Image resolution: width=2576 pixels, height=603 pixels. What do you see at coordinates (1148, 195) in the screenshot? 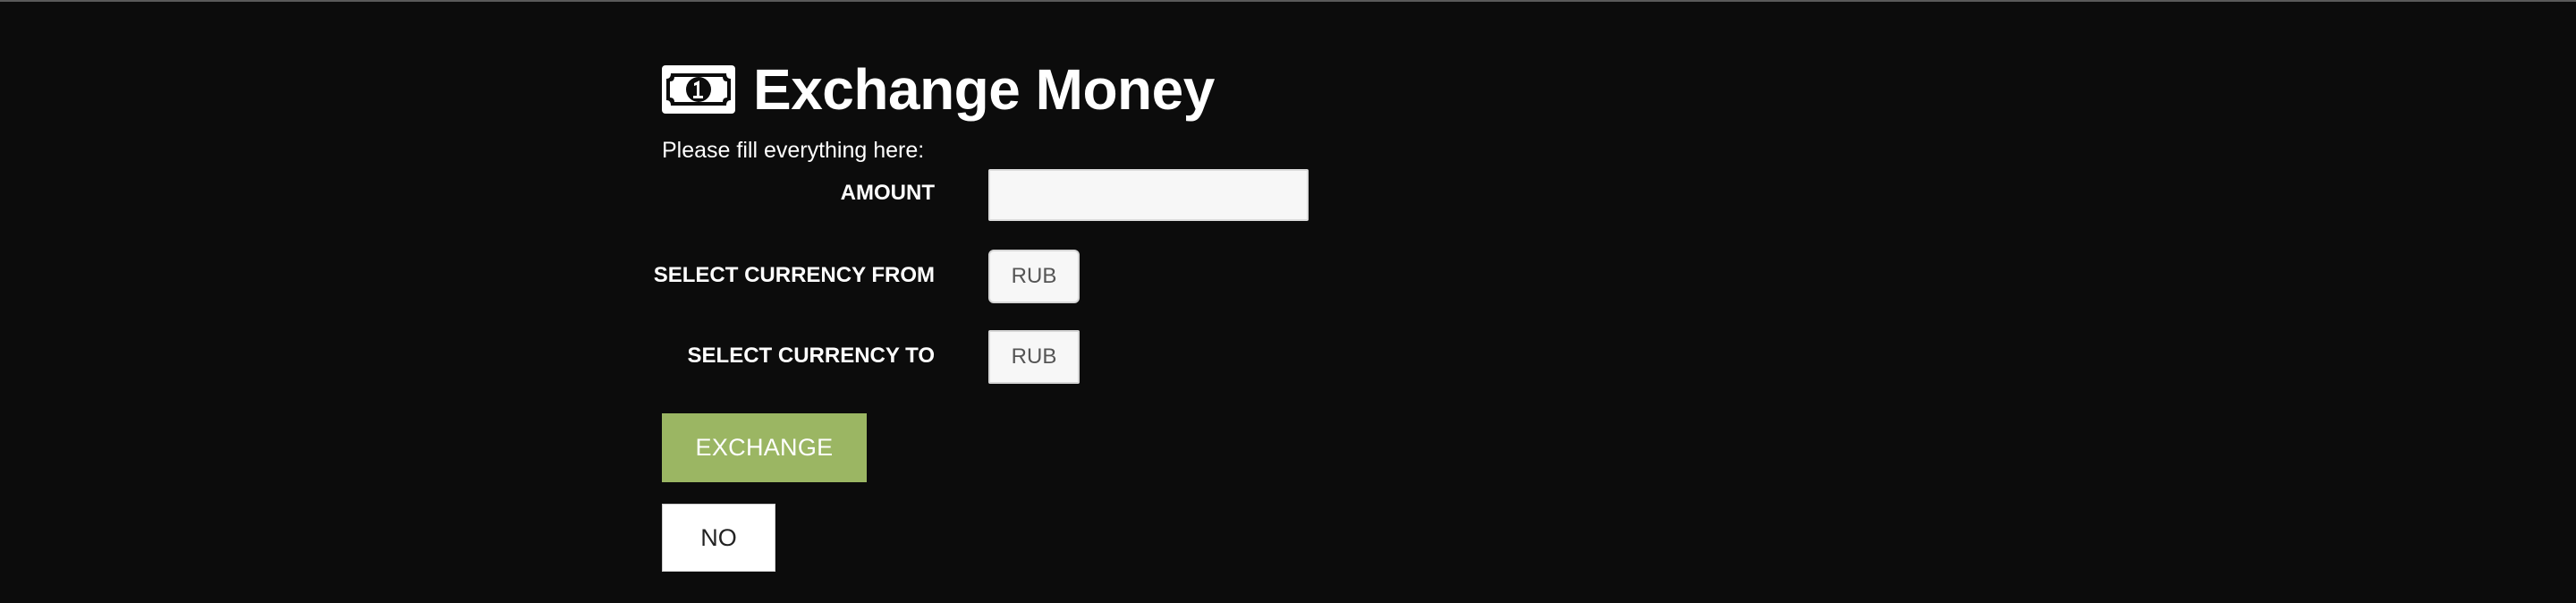
I see `amount-input` at bounding box center [1148, 195].